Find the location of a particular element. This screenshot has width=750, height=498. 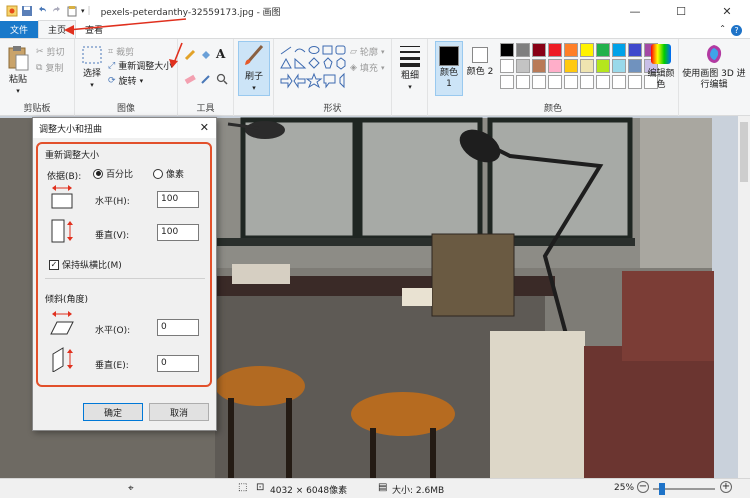

radio-checked-icon is located at coordinates (98, 173).